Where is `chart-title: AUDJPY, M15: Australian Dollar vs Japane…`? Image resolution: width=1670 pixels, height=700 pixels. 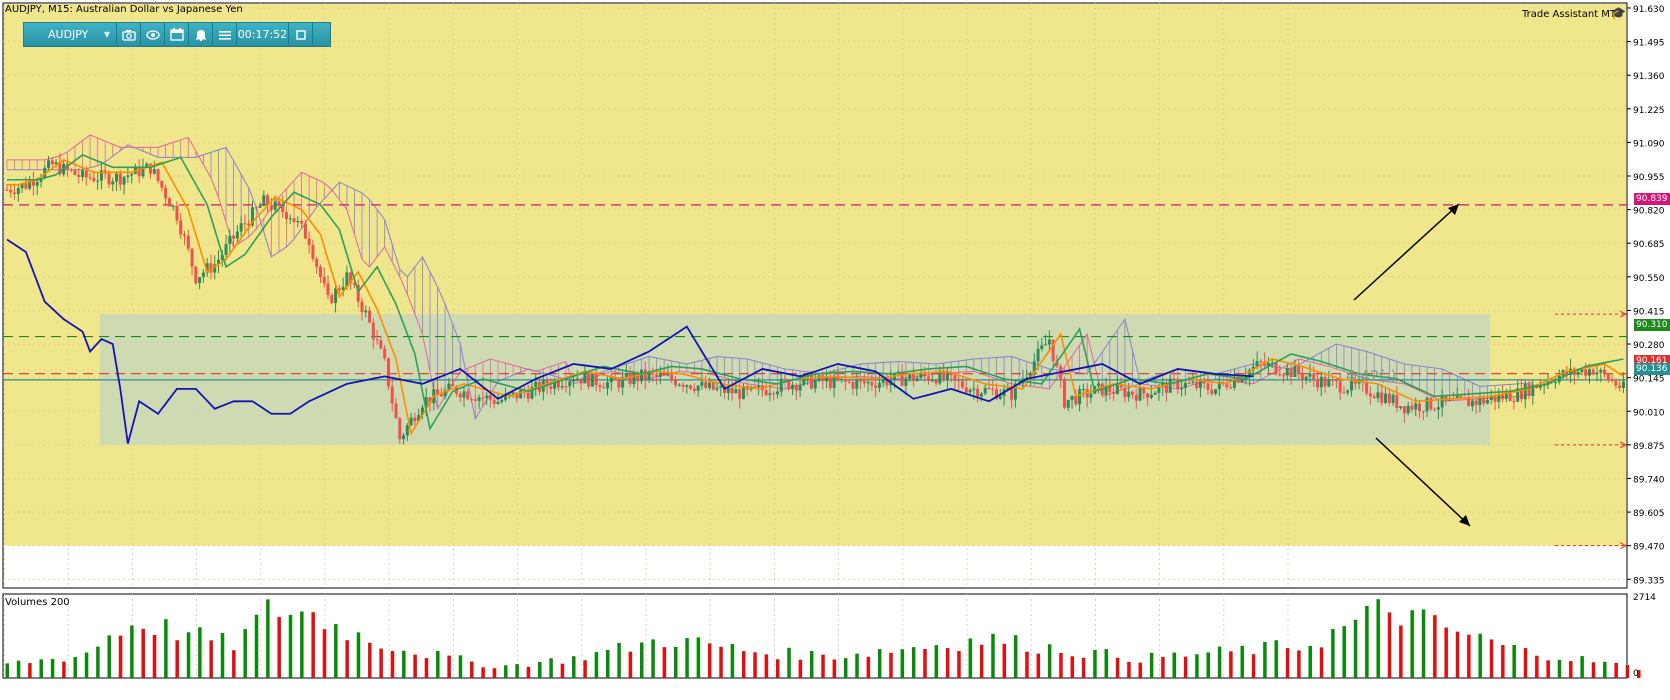
chart-title: AUDJPY, M15: Australian Dollar vs Japane… is located at coordinates (124, 9).